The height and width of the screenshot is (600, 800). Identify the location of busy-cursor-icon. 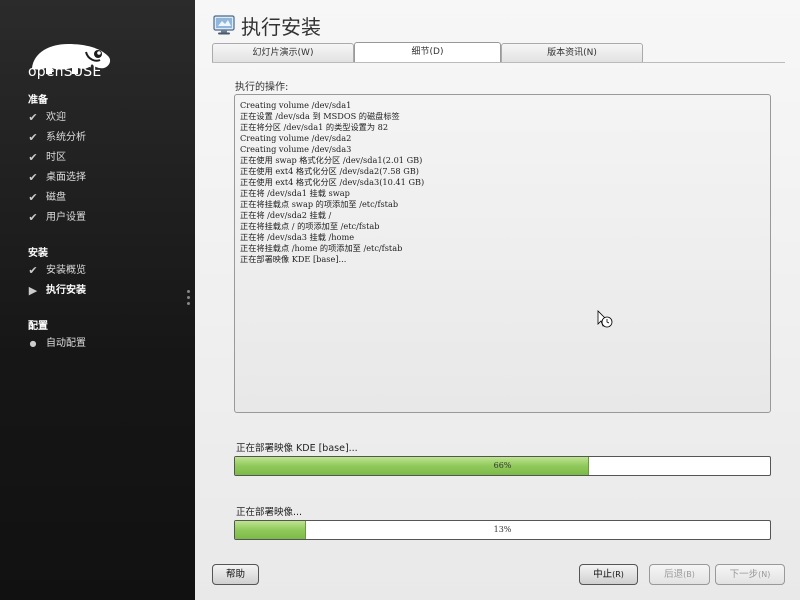
(605, 319).